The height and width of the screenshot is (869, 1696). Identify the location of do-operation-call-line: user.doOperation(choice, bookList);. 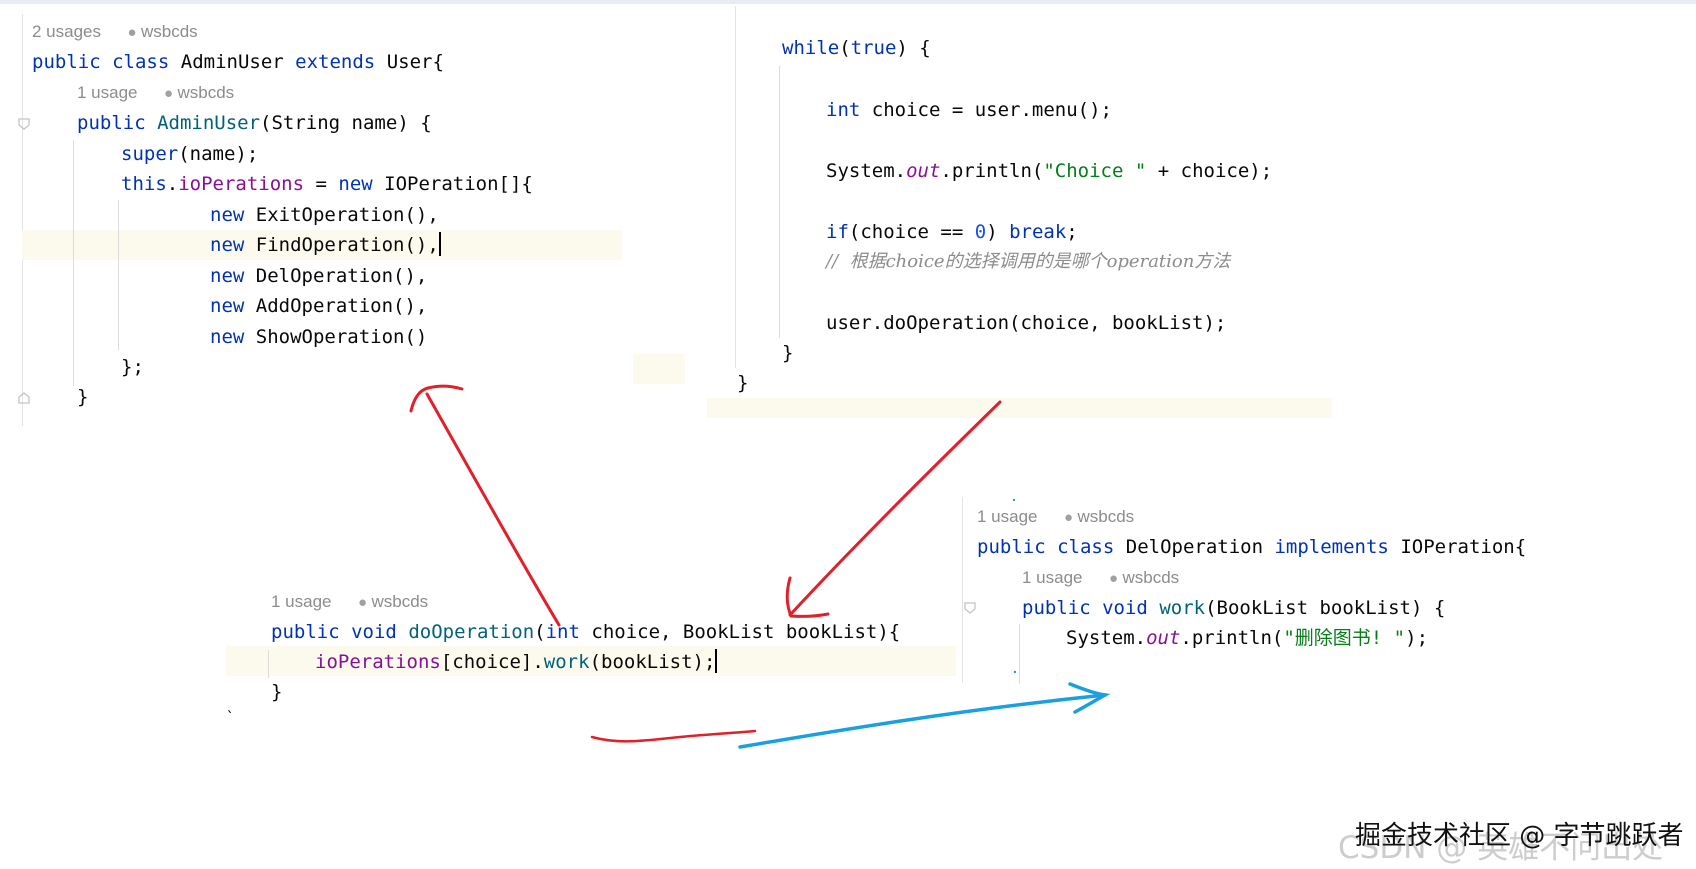
(1026, 323).